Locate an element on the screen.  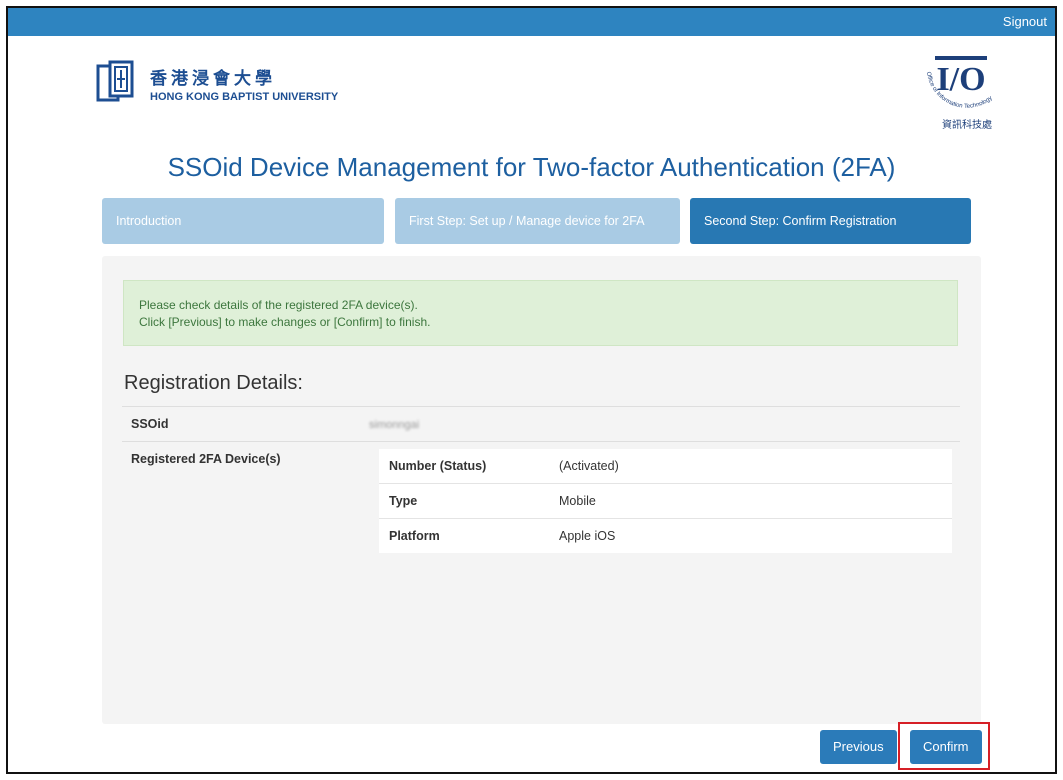
hkbu-logo-text: 香港浸會大學 HONG KONG BAPTIST UNIVERSITY is located at coordinates (244, 83).